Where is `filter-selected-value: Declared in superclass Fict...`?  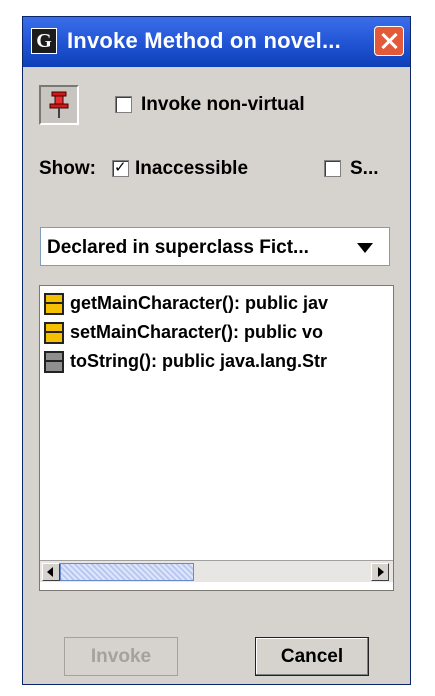 filter-selected-value: Declared in superclass Fict... is located at coordinates (178, 247).